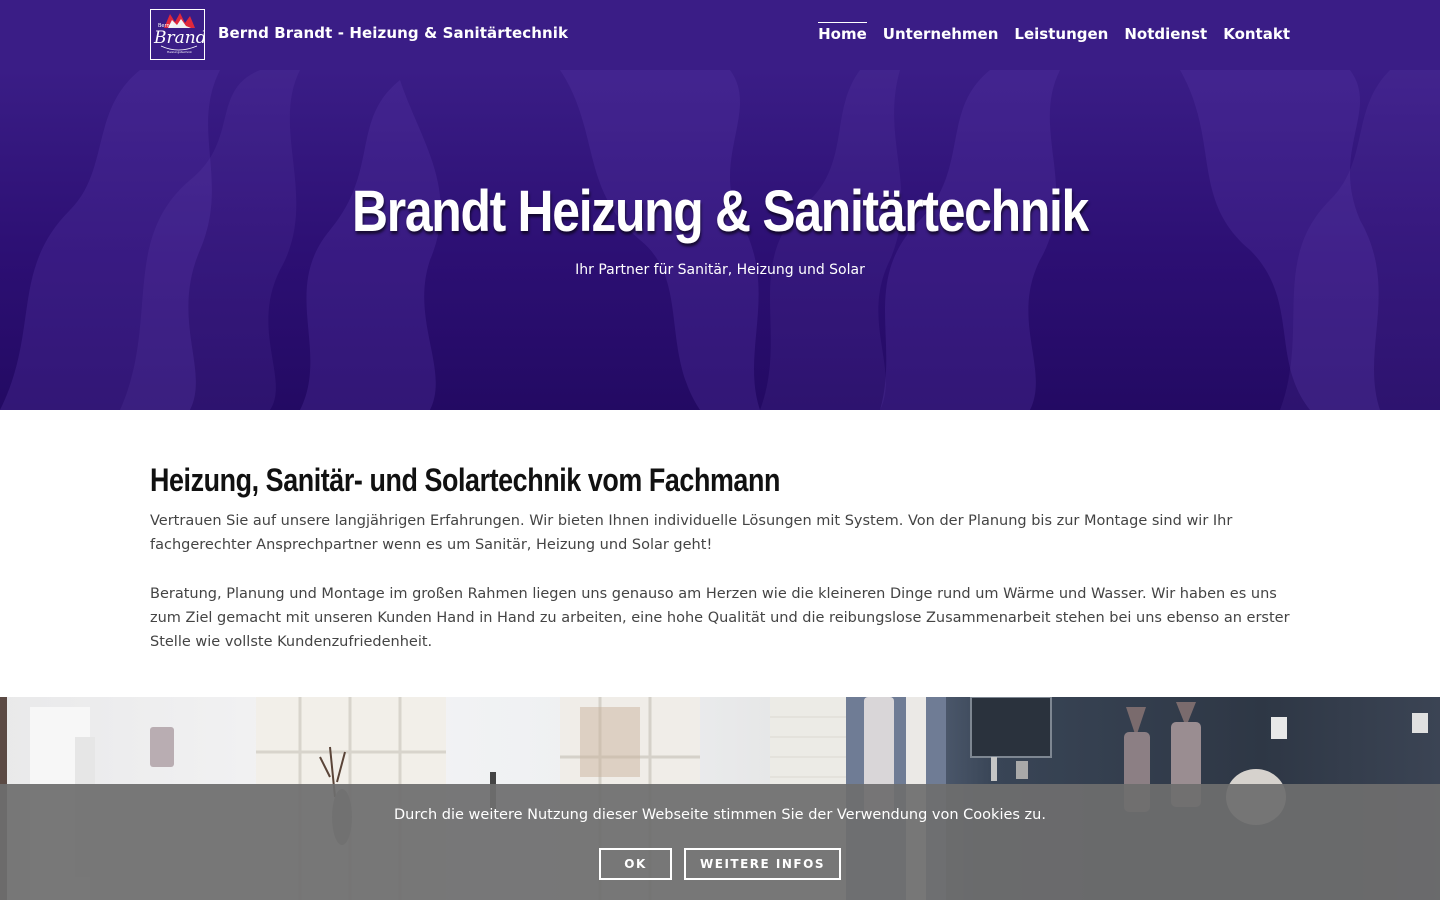 The height and width of the screenshot is (900, 1440). I want to click on company-logo: Brandt Bernd Heizungstechnik, so click(177, 34).